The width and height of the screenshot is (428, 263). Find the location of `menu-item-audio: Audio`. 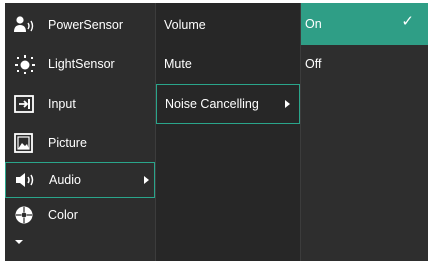

menu-item-audio: Audio is located at coordinates (80, 180).